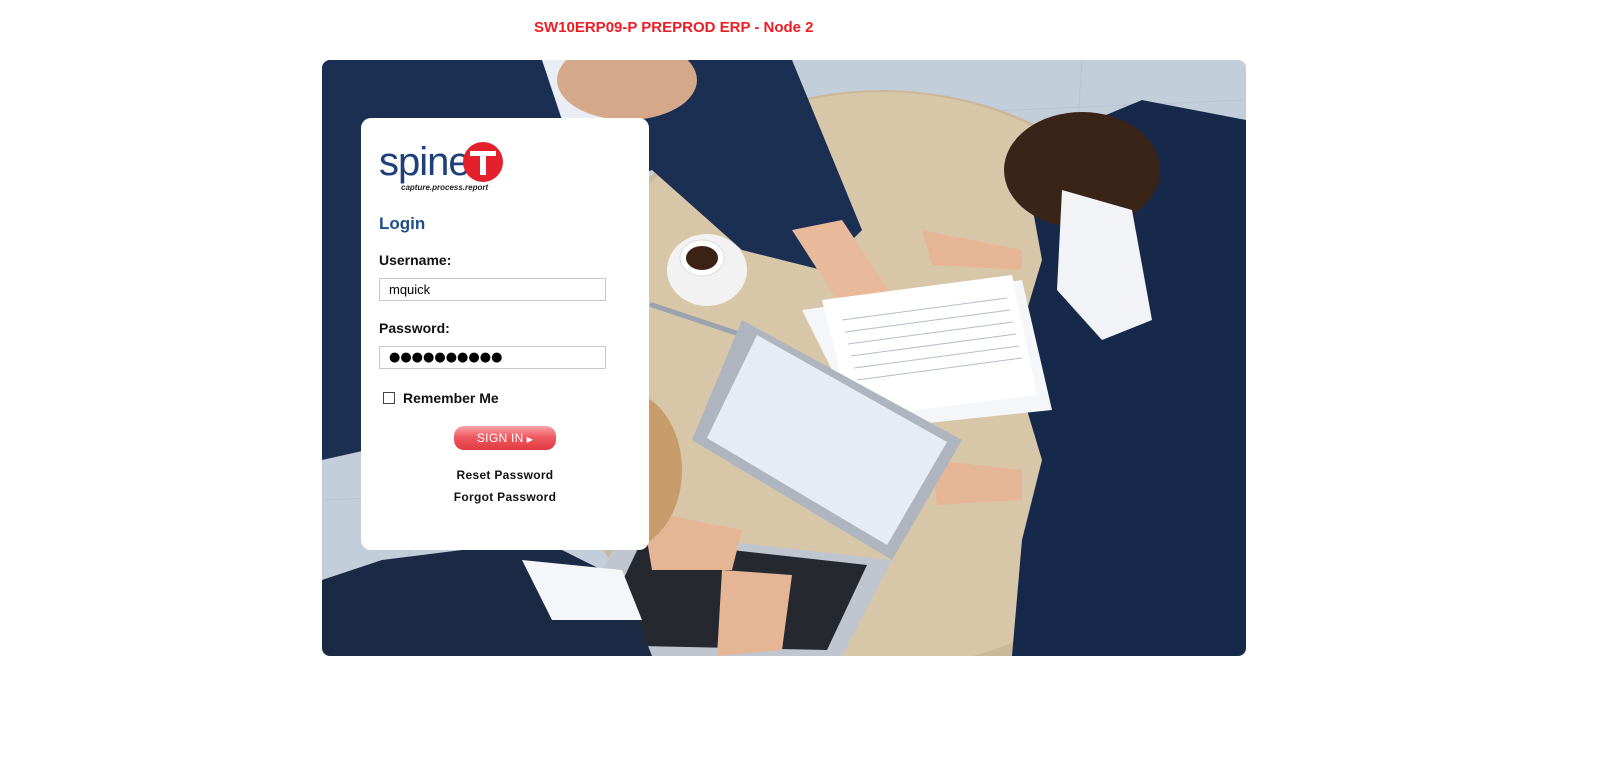  I want to click on login-heading: Login, so click(402, 223).